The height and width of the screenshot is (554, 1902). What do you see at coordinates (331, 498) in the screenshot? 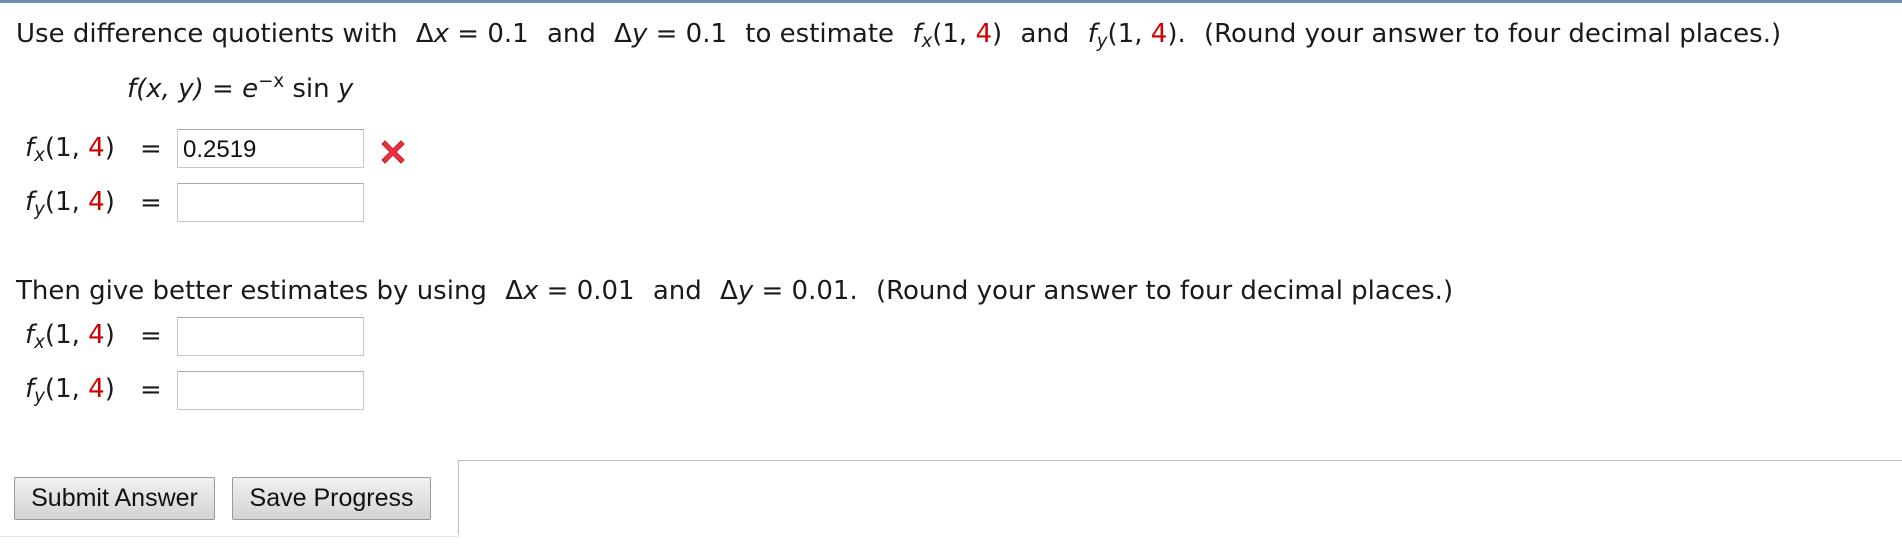
I see `save-progress-button: Save Progress` at bounding box center [331, 498].